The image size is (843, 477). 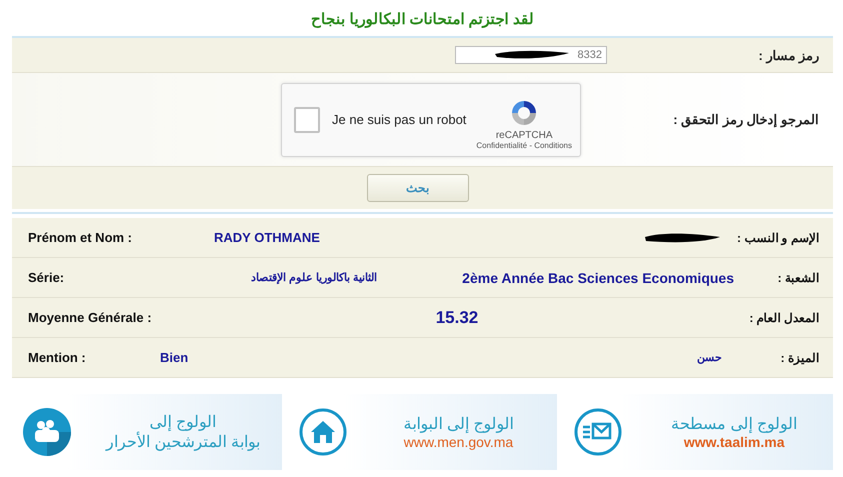 I want to click on field-label: Série:, so click(x=46, y=277).